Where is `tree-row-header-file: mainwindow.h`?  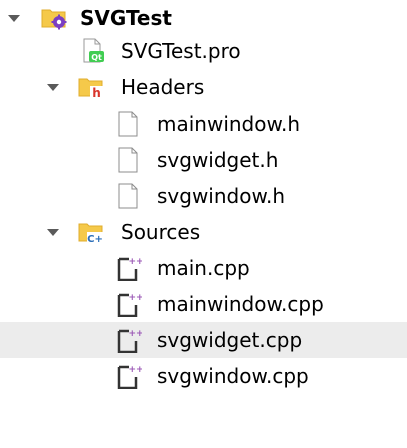
tree-row-header-file: mainwindow.h is located at coordinates (203, 124).